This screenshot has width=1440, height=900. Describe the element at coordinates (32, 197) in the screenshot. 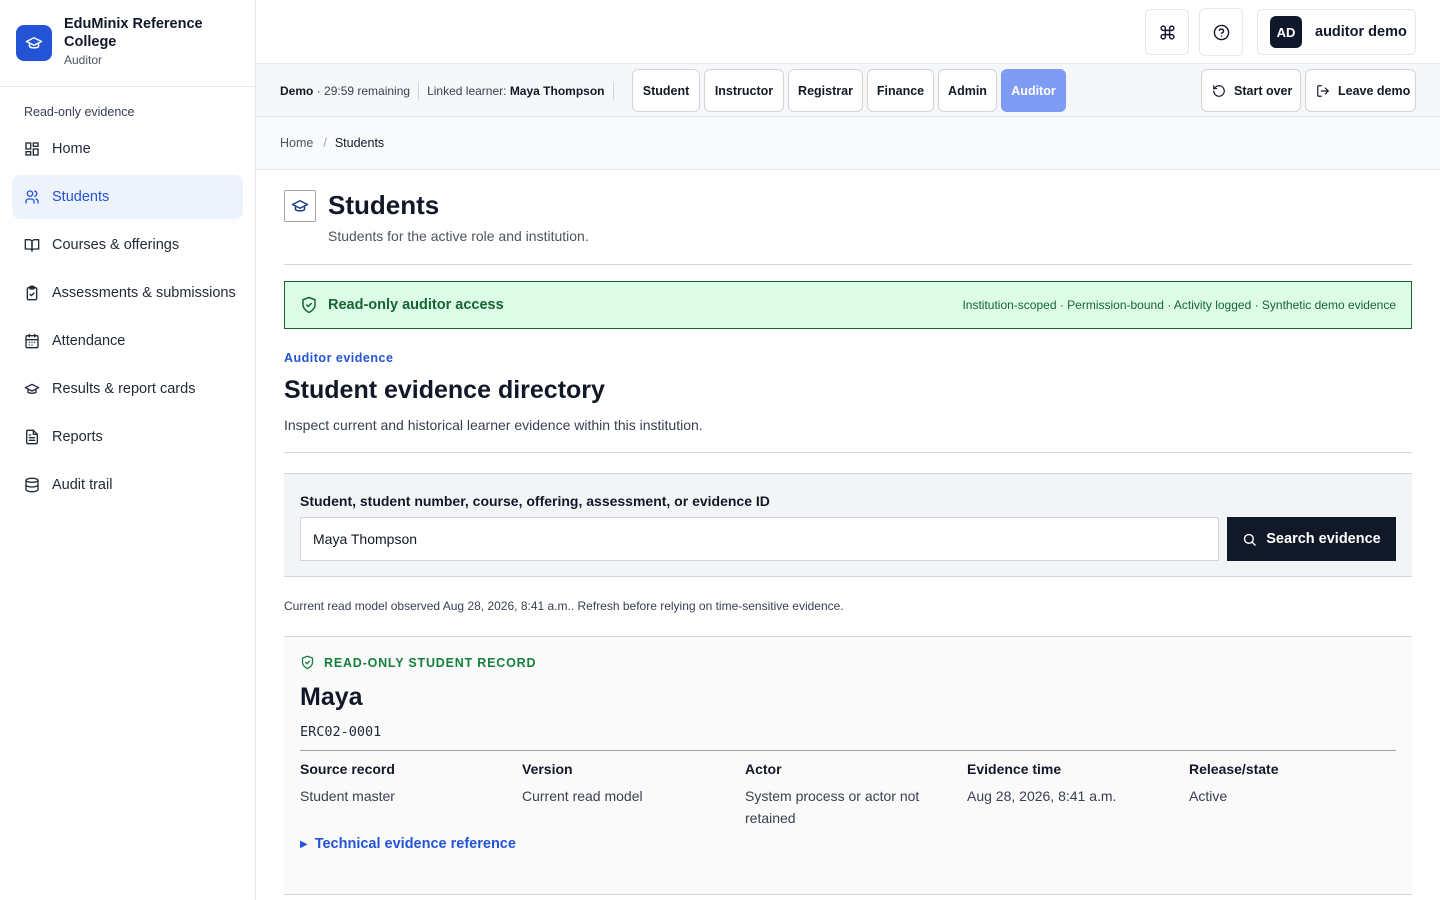

I see `users-icon` at that location.